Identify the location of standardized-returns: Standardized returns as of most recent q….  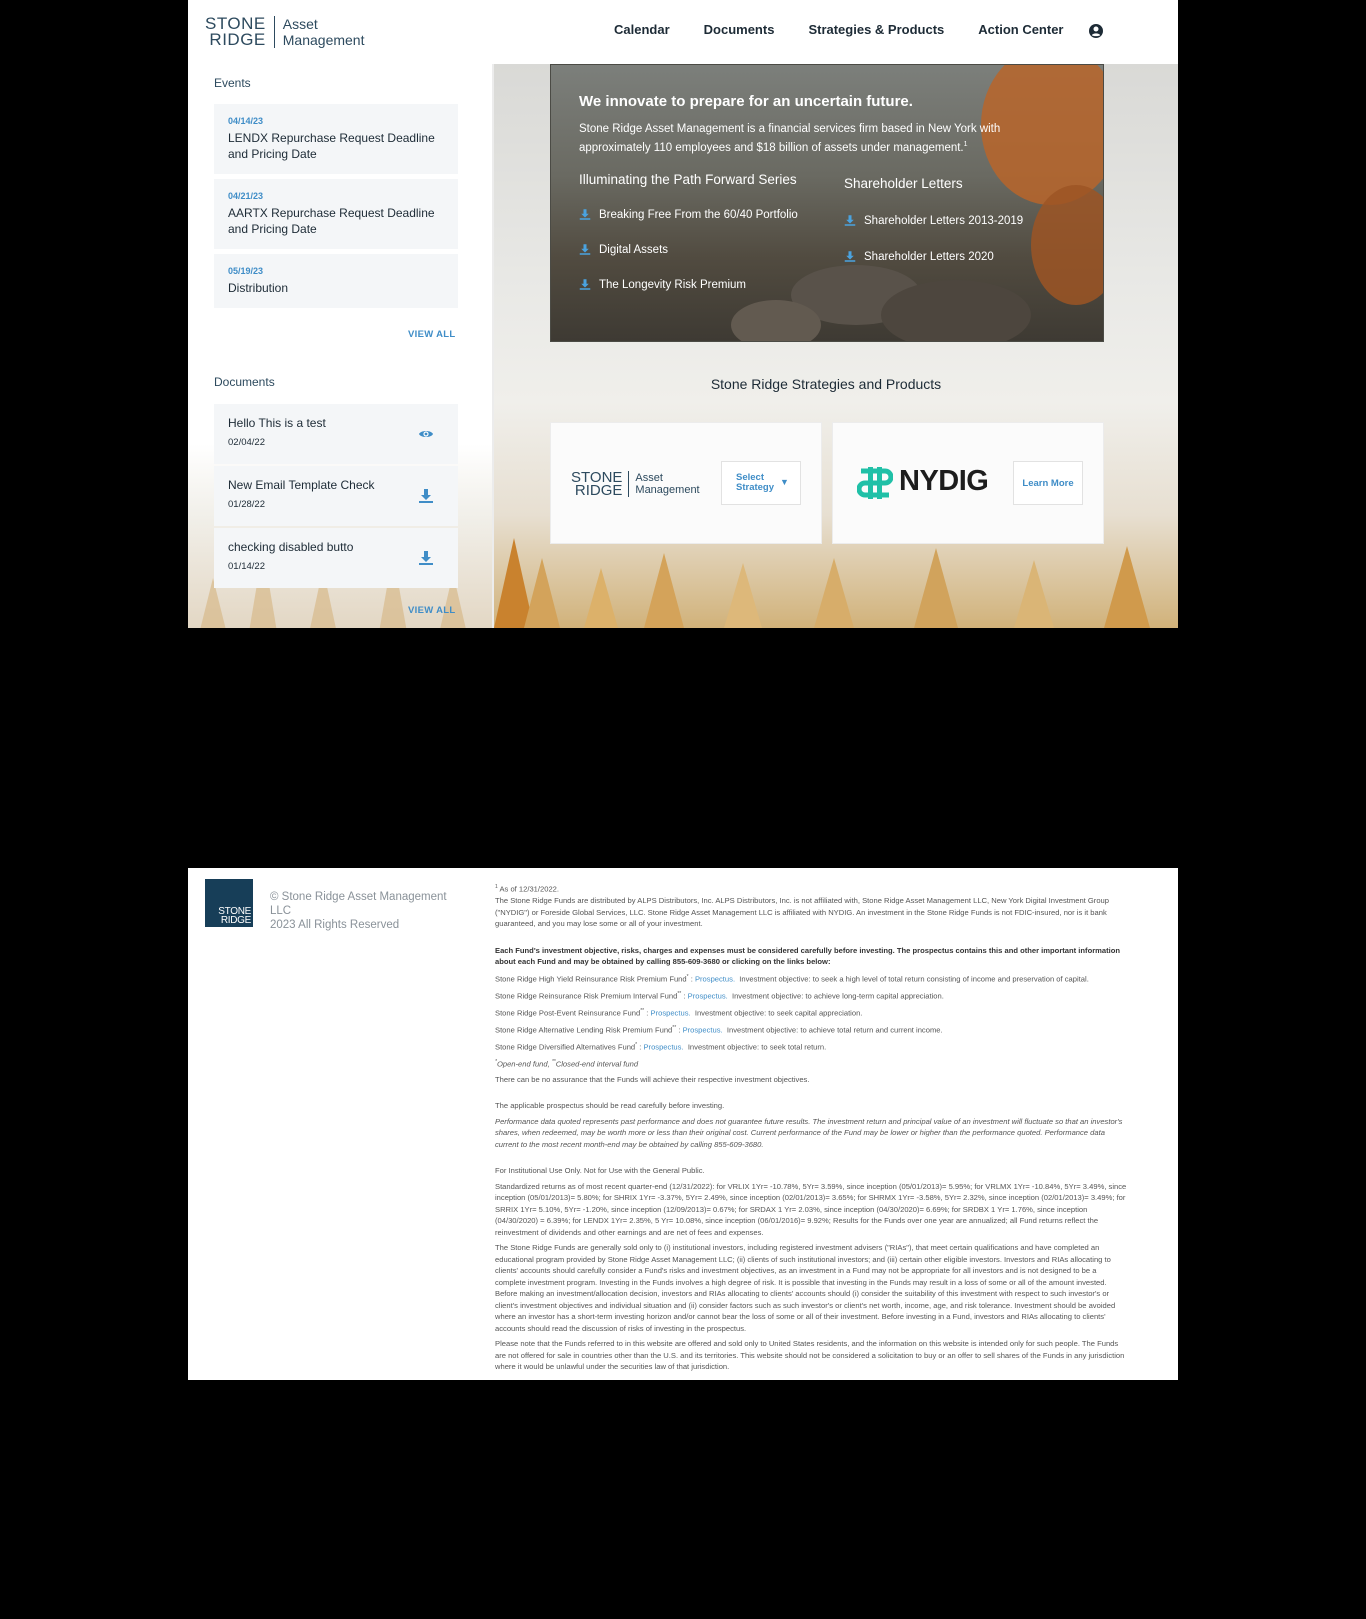
(811, 1209).